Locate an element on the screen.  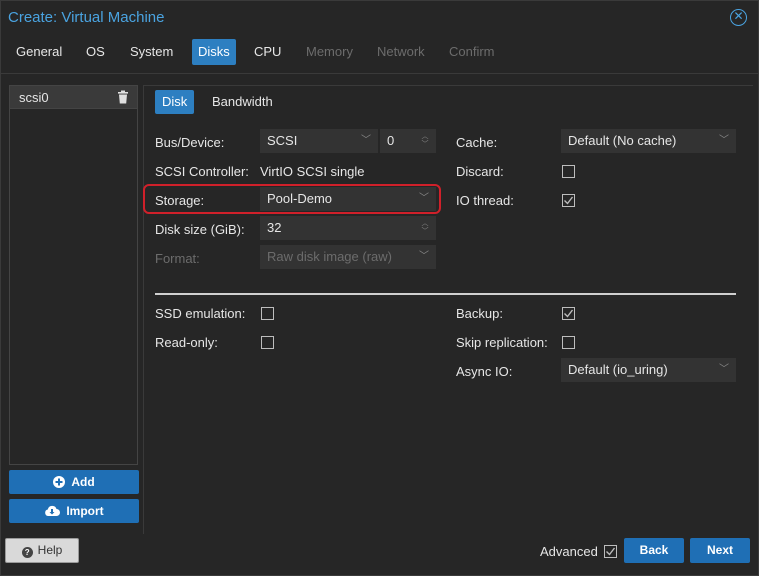
device-value: 0 is located at coordinates (391, 140).